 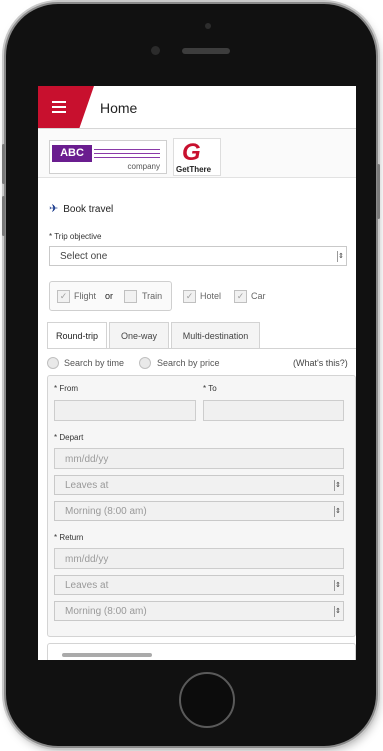 What do you see at coordinates (320, 363) in the screenshot?
I see `whats-this-link: (What's this?)` at bounding box center [320, 363].